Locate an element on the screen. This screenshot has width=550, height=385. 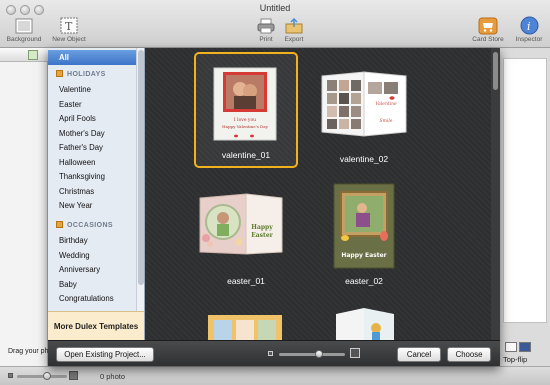
sidebar-item-anniversary: Anniversary is located at coordinates (92, 269).